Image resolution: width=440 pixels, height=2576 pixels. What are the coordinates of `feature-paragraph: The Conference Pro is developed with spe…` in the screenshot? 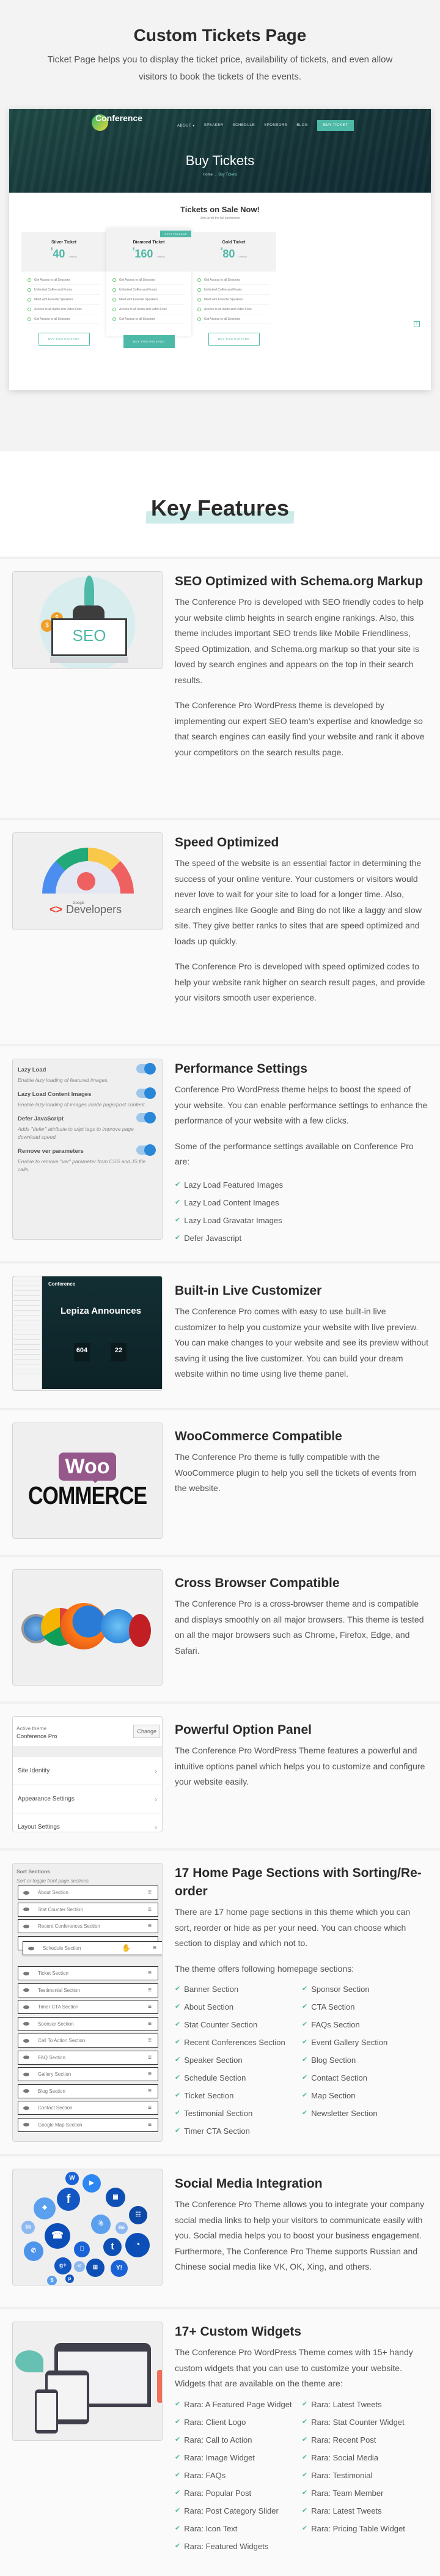 It's located at (300, 981).